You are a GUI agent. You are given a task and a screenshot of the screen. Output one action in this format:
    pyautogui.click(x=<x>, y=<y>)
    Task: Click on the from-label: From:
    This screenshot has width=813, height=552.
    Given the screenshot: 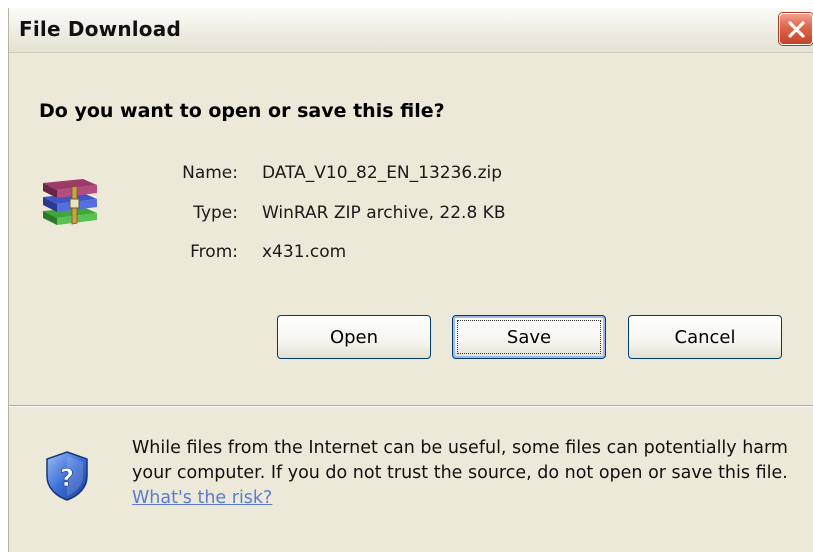 What is the action you would take?
    pyautogui.click(x=214, y=252)
    